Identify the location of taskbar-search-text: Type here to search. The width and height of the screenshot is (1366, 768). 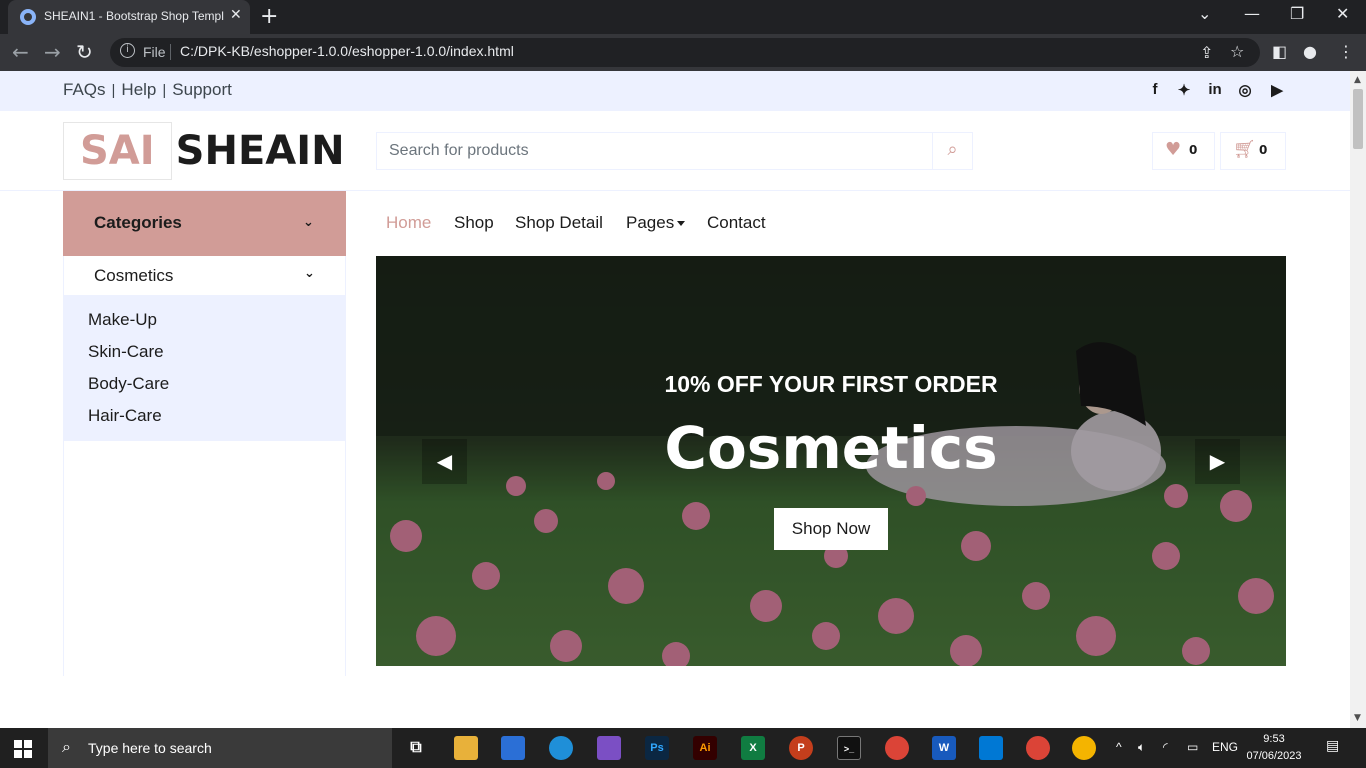
(150, 748).